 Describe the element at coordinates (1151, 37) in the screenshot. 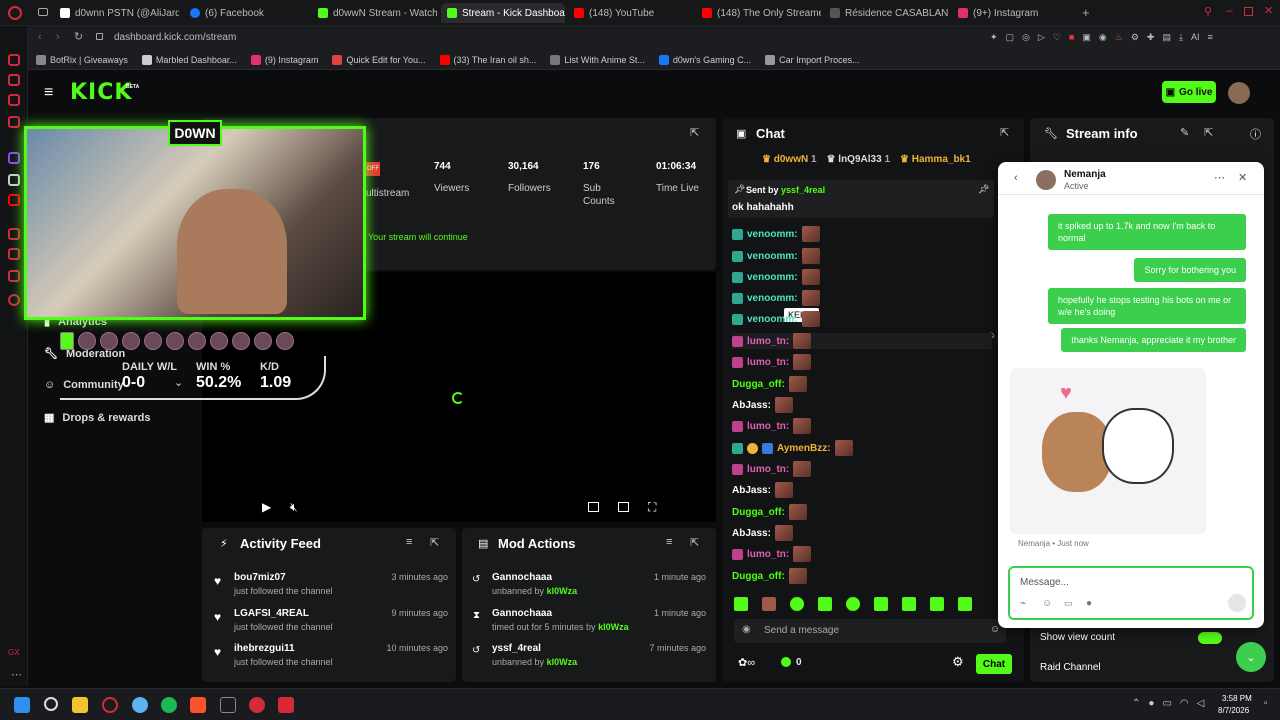

I see `puzzle-icon: ✚` at that location.